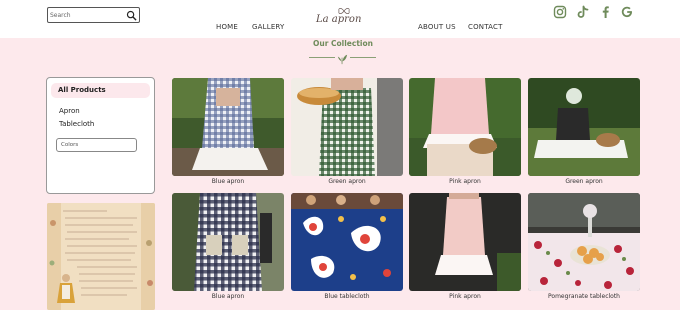 Image resolution: width=680 pixels, height=310 pixels. Describe the element at coordinates (605, 12) in the screenshot. I see `facebook-icon` at that location.